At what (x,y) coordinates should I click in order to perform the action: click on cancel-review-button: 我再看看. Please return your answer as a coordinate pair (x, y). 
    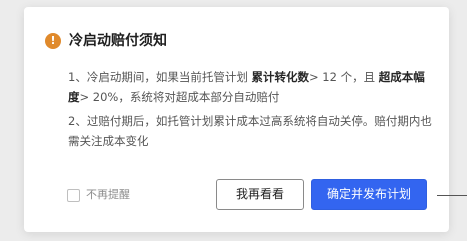
    Looking at the image, I should click on (260, 194).